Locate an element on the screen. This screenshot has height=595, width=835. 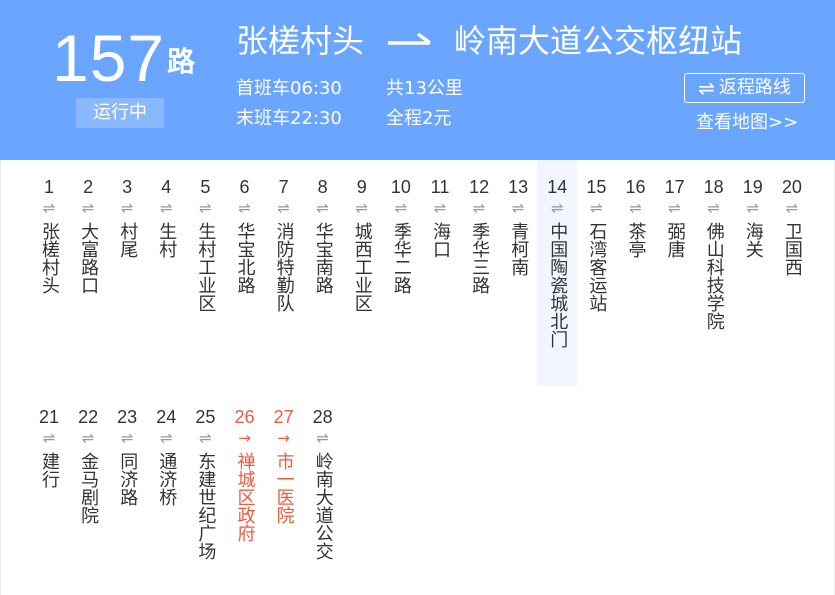
station-item: 5 ⇌ 生村工业区 is located at coordinates (205, 244).